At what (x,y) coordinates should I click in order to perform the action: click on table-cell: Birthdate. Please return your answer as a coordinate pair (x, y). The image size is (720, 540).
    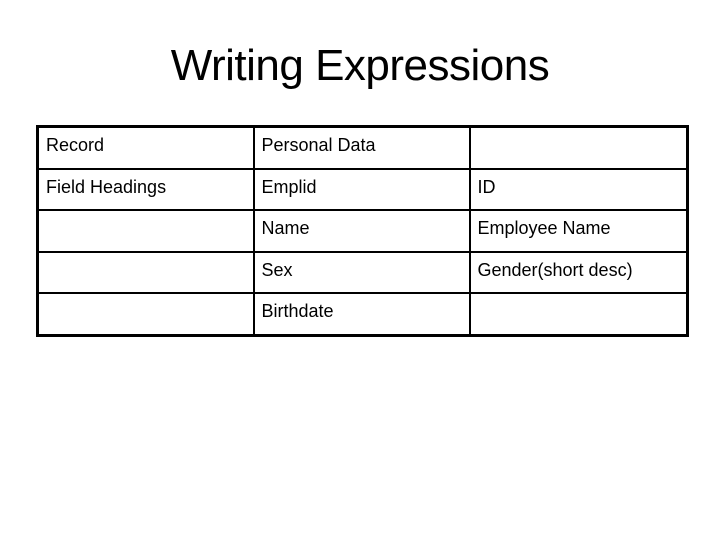
    Looking at the image, I should click on (361, 314).